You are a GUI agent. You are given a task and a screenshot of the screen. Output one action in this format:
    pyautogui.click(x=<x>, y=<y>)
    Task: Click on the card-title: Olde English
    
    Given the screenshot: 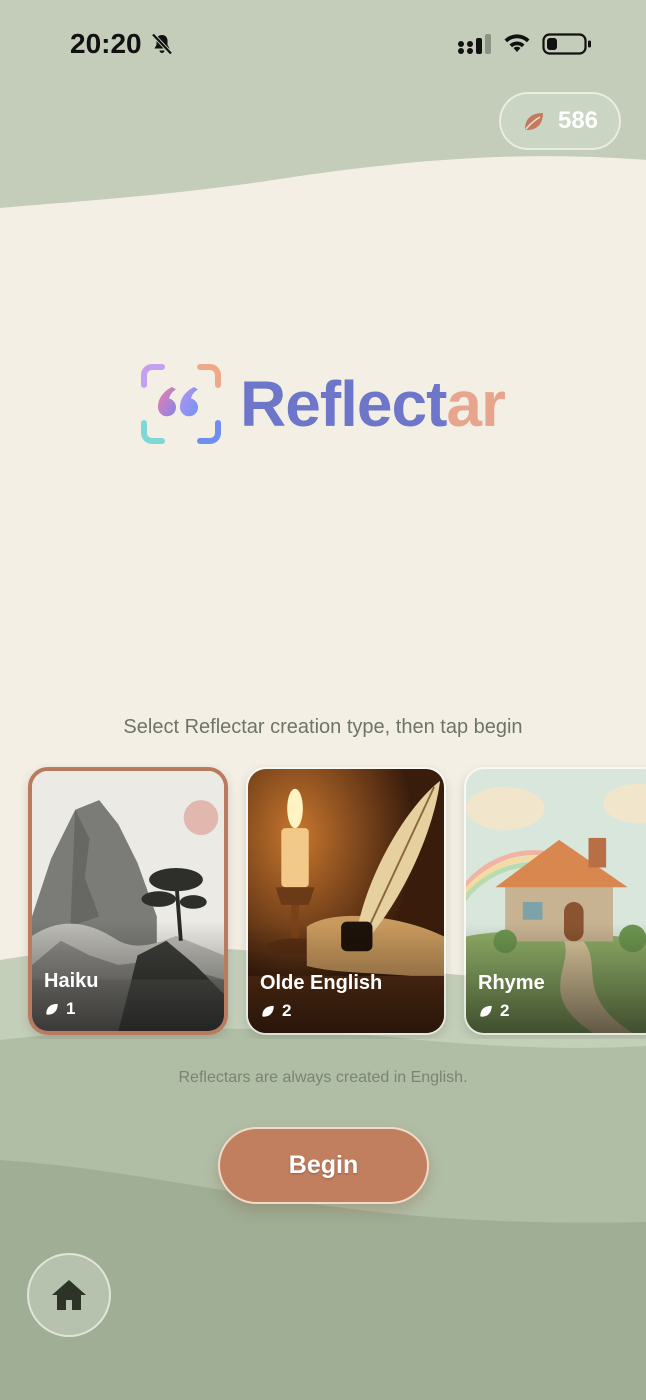 What is the action you would take?
    pyautogui.click(x=321, y=983)
    